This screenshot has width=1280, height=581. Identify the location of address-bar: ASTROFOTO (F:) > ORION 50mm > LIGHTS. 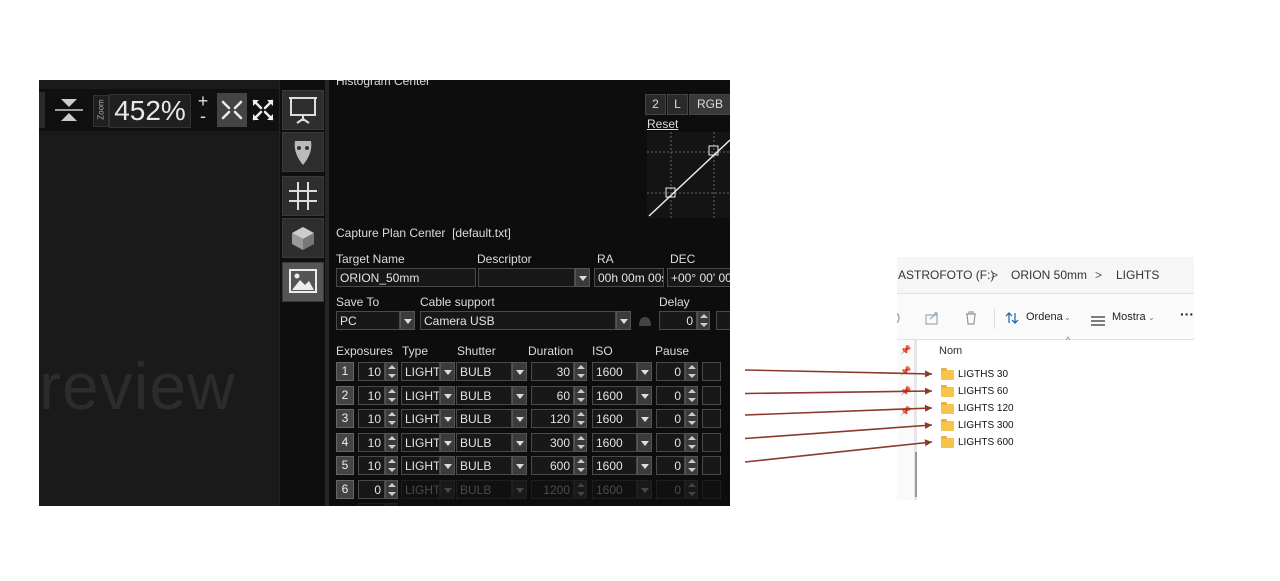
(1045, 275).